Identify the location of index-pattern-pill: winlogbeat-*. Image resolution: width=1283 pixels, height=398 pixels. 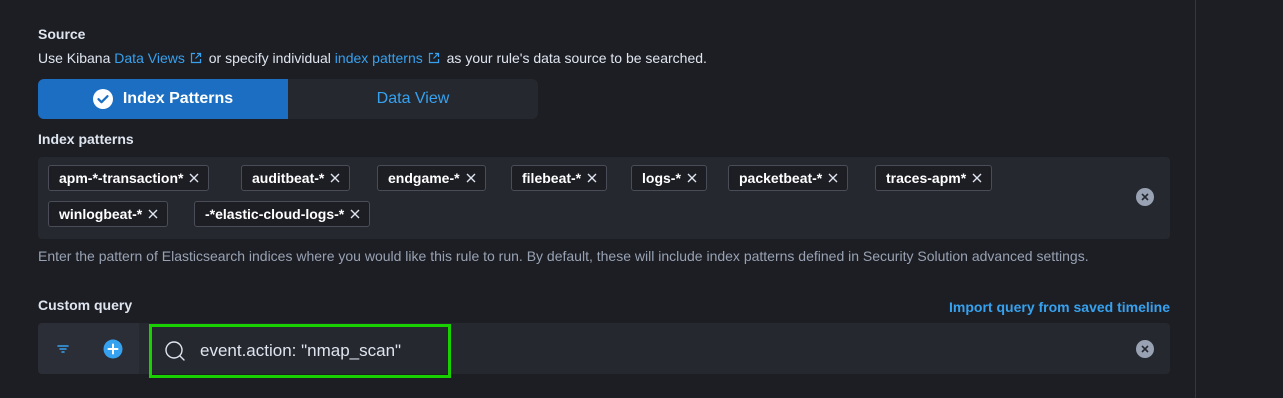
(108, 214).